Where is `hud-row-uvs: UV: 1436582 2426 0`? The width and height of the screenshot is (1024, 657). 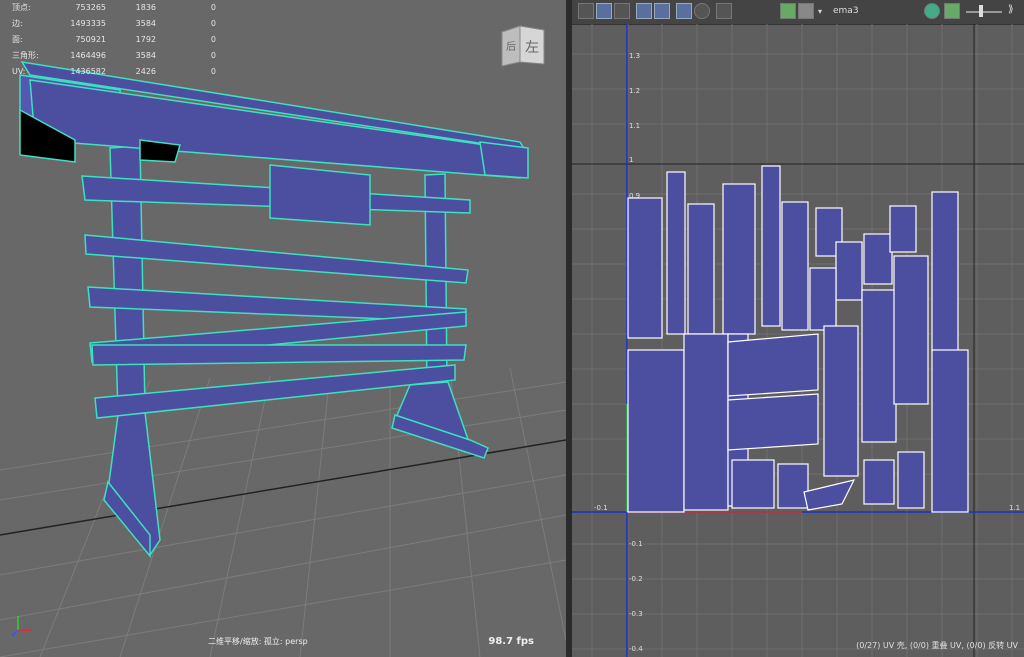 hud-row-uvs: UV: 1436582 2426 0 is located at coordinates (111, 72).